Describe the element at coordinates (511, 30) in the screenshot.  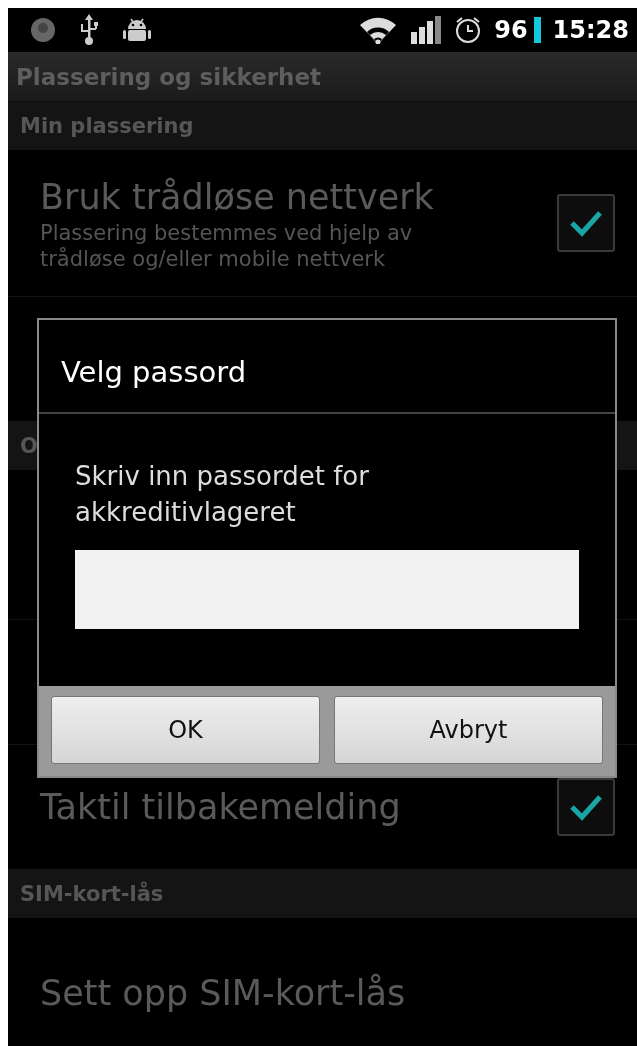
I see `battery-level-text: 96` at that location.